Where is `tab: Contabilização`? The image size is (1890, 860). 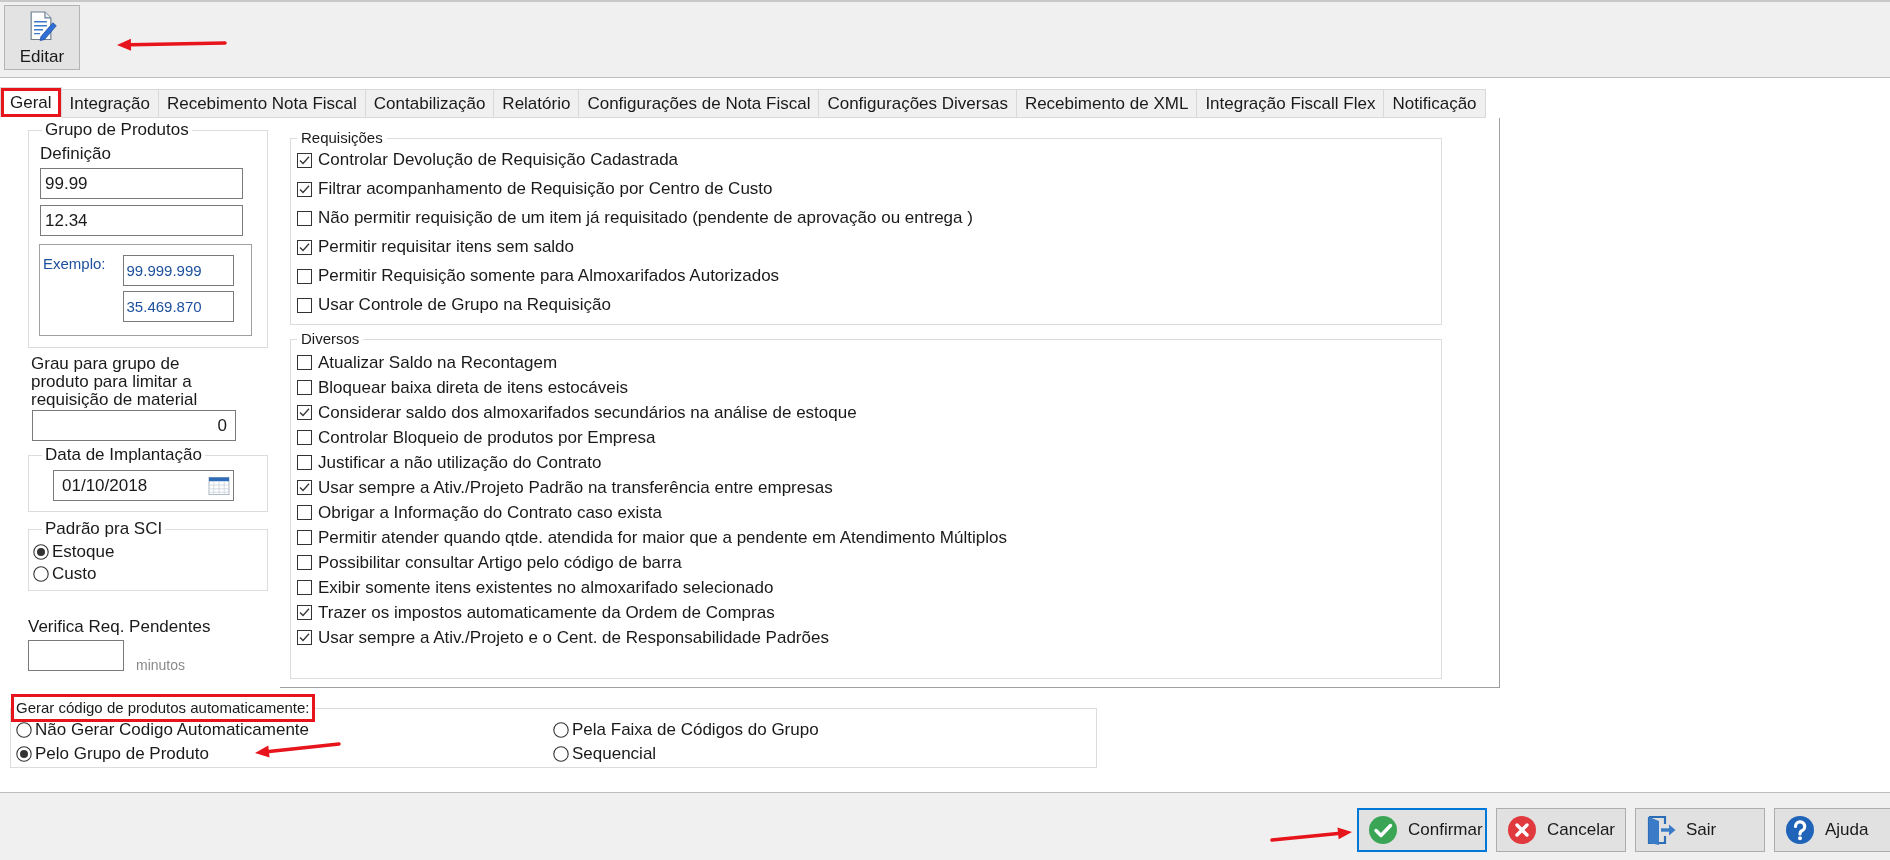 tab: Contabilização is located at coordinates (429, 103).